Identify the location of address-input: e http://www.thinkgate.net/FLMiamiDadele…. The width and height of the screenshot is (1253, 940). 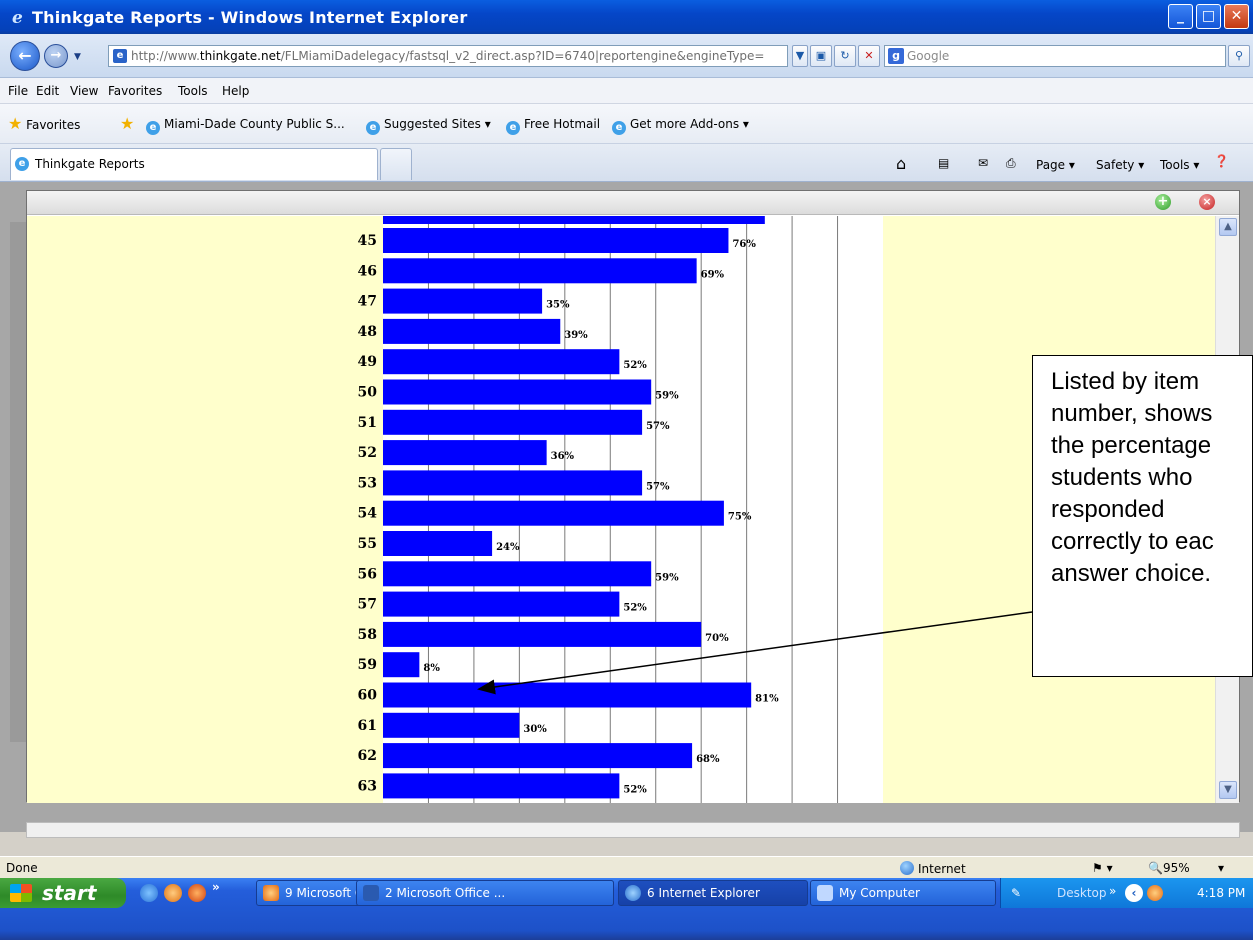
(448, 56).